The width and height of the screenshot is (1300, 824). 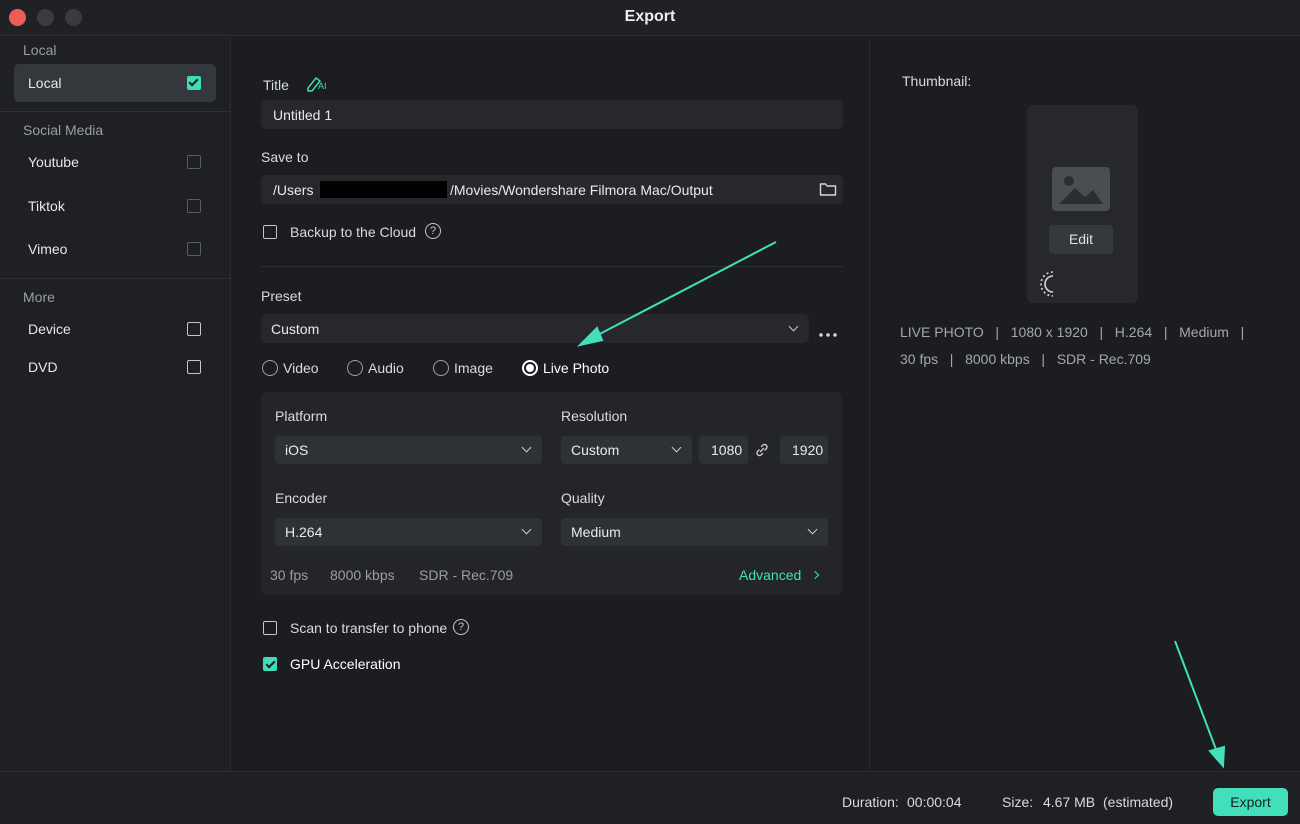 What do you see at coordinates (285, 157) in the screenshot?
I see `save-to-label: Save to` at bounding box center [285, 157].